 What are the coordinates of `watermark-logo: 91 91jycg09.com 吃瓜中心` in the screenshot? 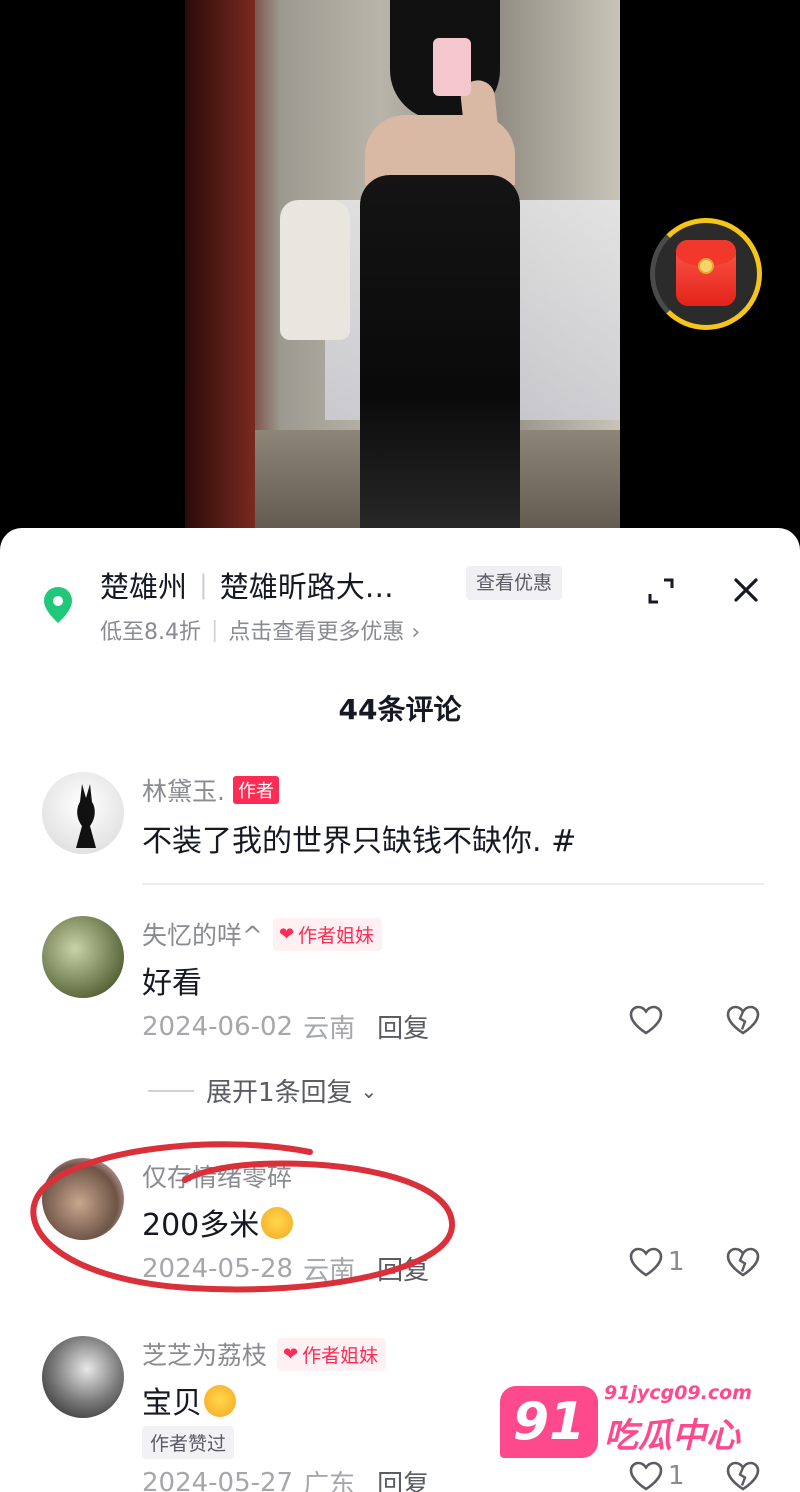 It's located at (626, 1423).